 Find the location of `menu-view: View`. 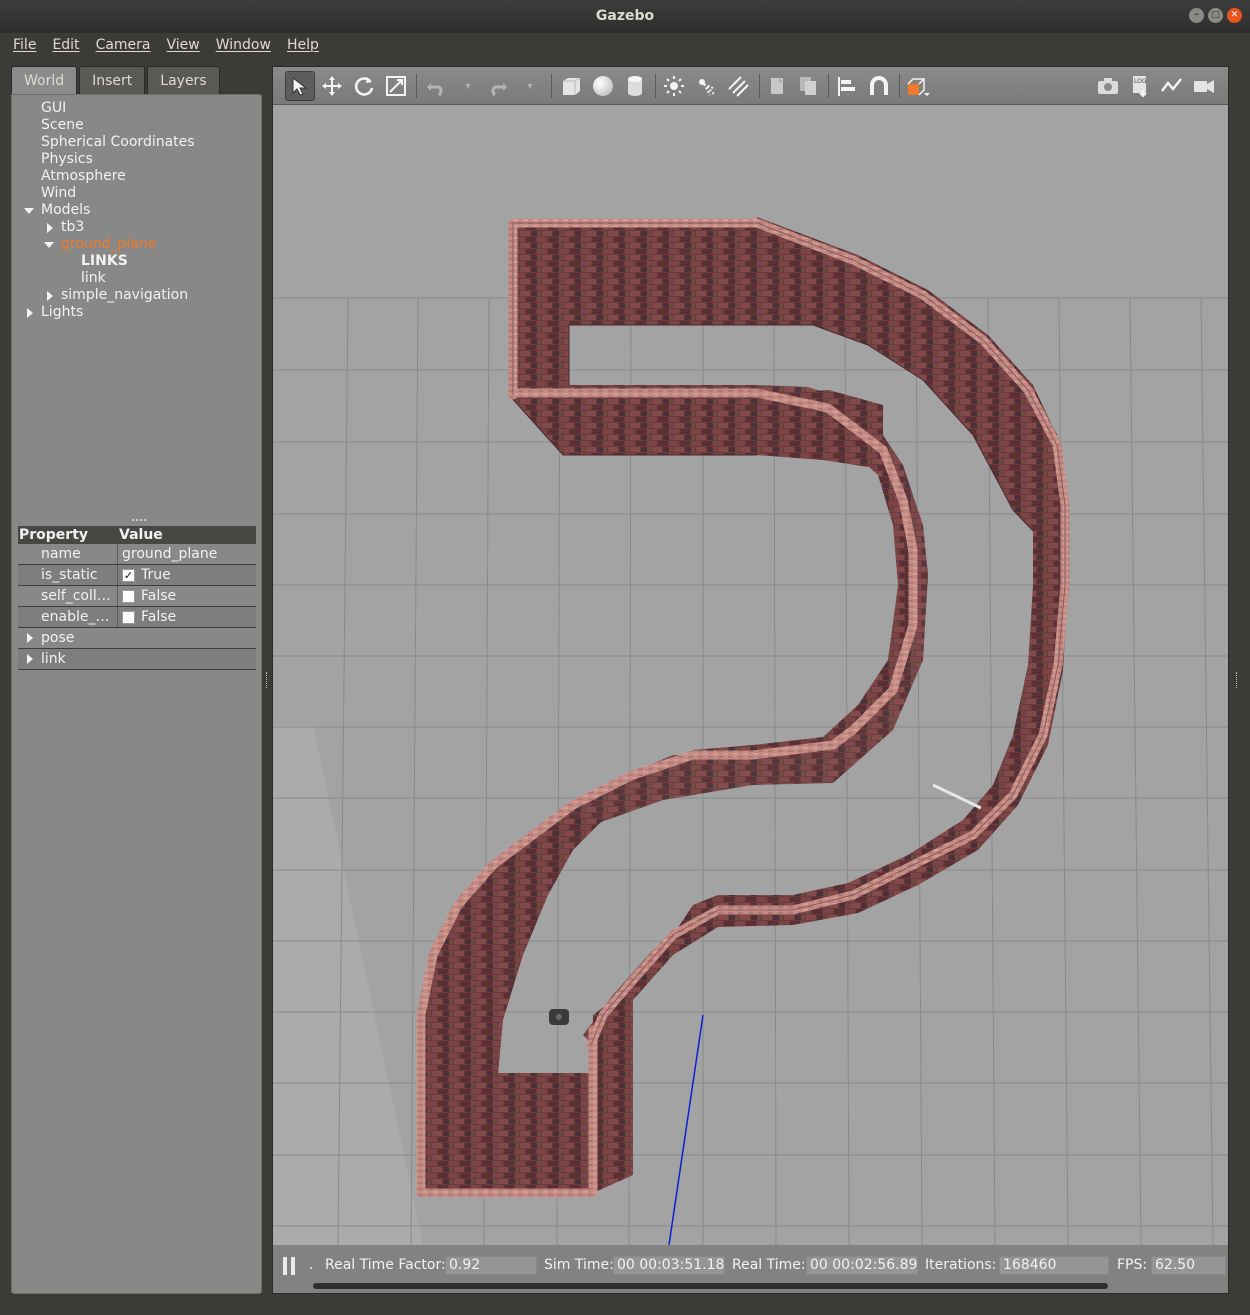

menu-view: View is located at coordinates (183, 45).